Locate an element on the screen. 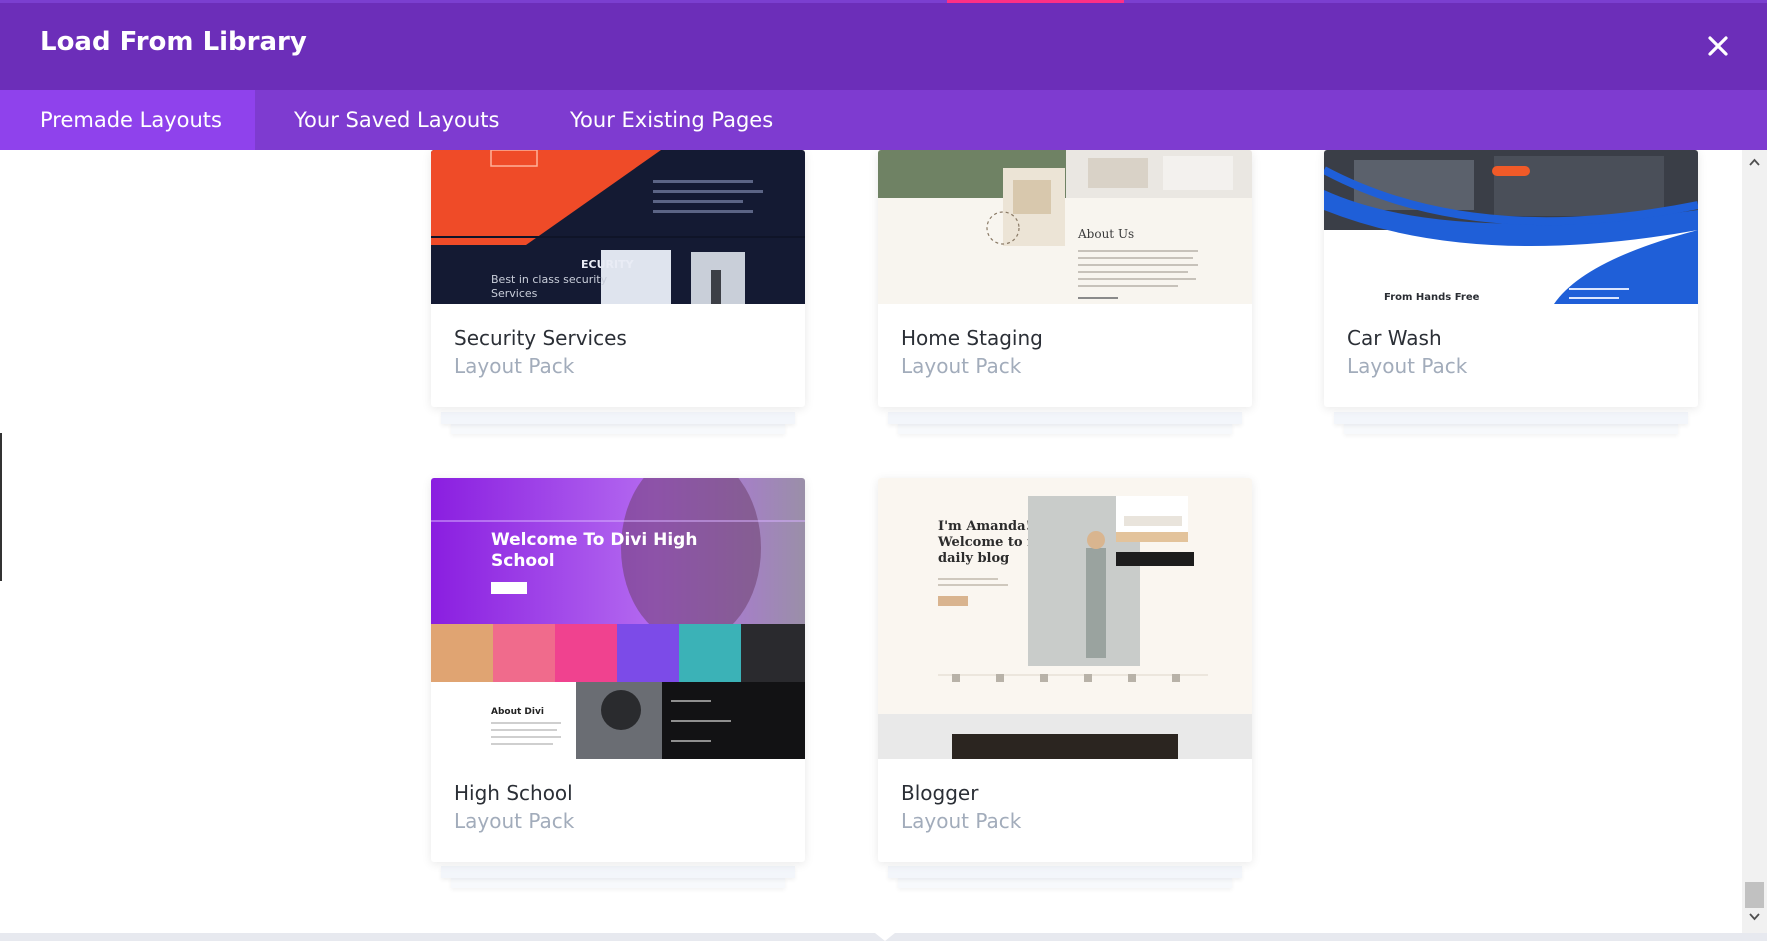 The height and width of the screenshot is (941, 1767). card-info: High School Layout Pack is located at coordinates (618, 810).